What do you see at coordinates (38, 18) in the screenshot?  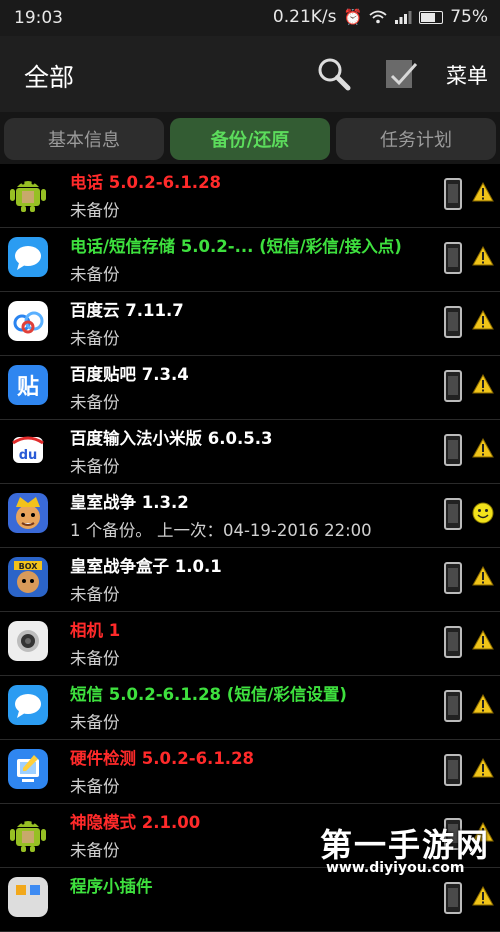 I see `status-time: 19:03` at bounding box center [38, 18].